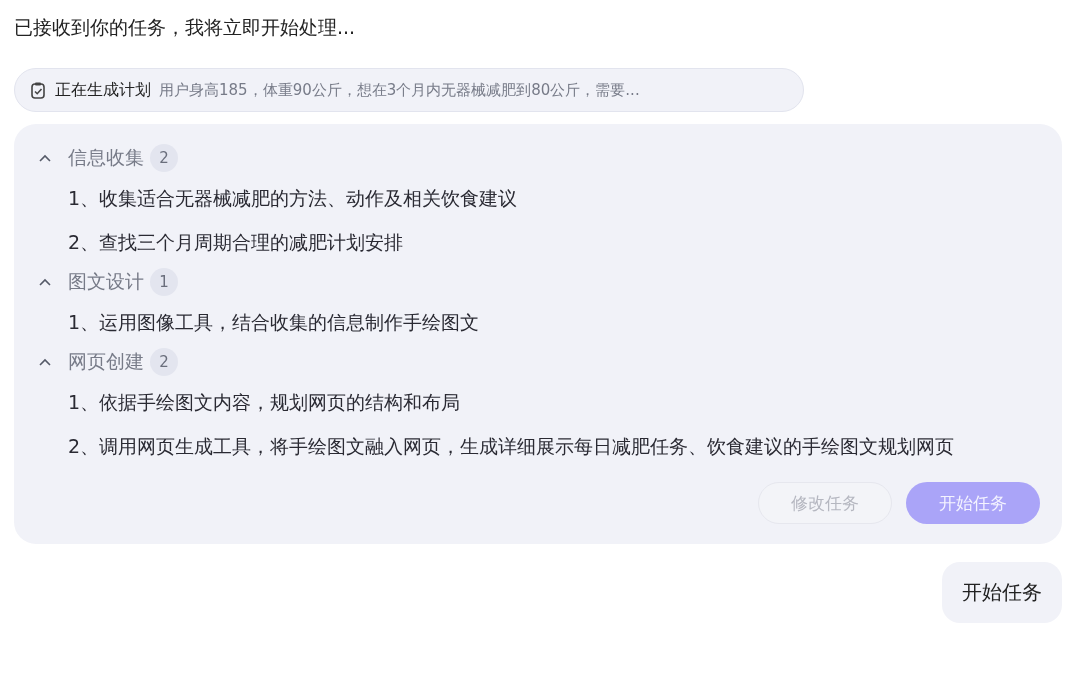  I want to click on plan-step: 2、调用网页生成工具，将手绘图文融入网页，生成详细展示每日减肥任务、饮食建议的手绘图文规划网页, so click(538, 446).